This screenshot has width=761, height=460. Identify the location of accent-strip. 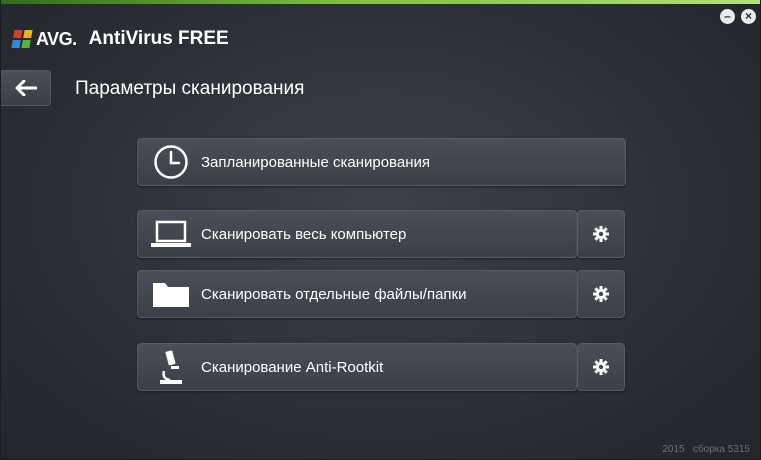
(380, 2).